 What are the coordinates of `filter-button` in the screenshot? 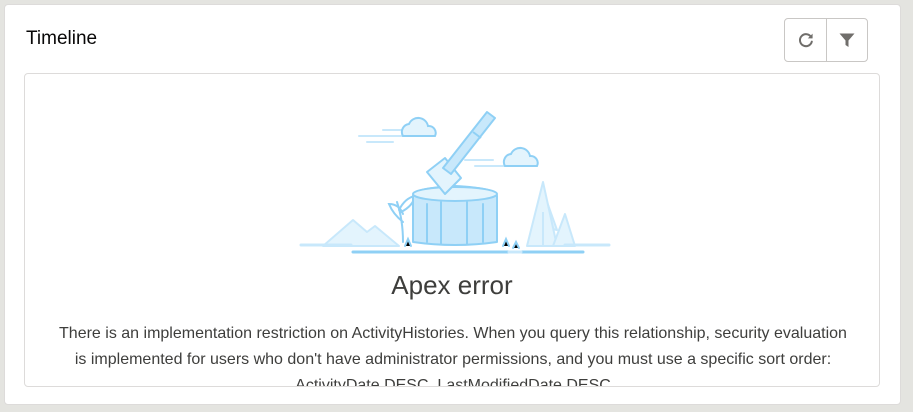 It's located at (846, 40).